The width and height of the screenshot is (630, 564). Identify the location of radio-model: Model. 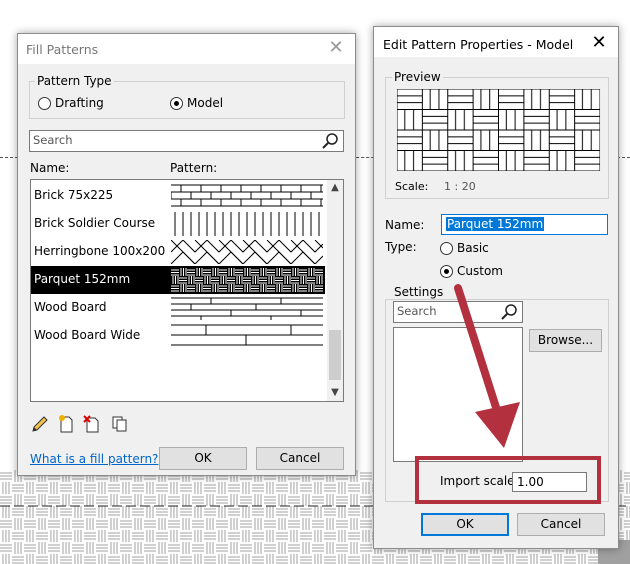
(196, 103).